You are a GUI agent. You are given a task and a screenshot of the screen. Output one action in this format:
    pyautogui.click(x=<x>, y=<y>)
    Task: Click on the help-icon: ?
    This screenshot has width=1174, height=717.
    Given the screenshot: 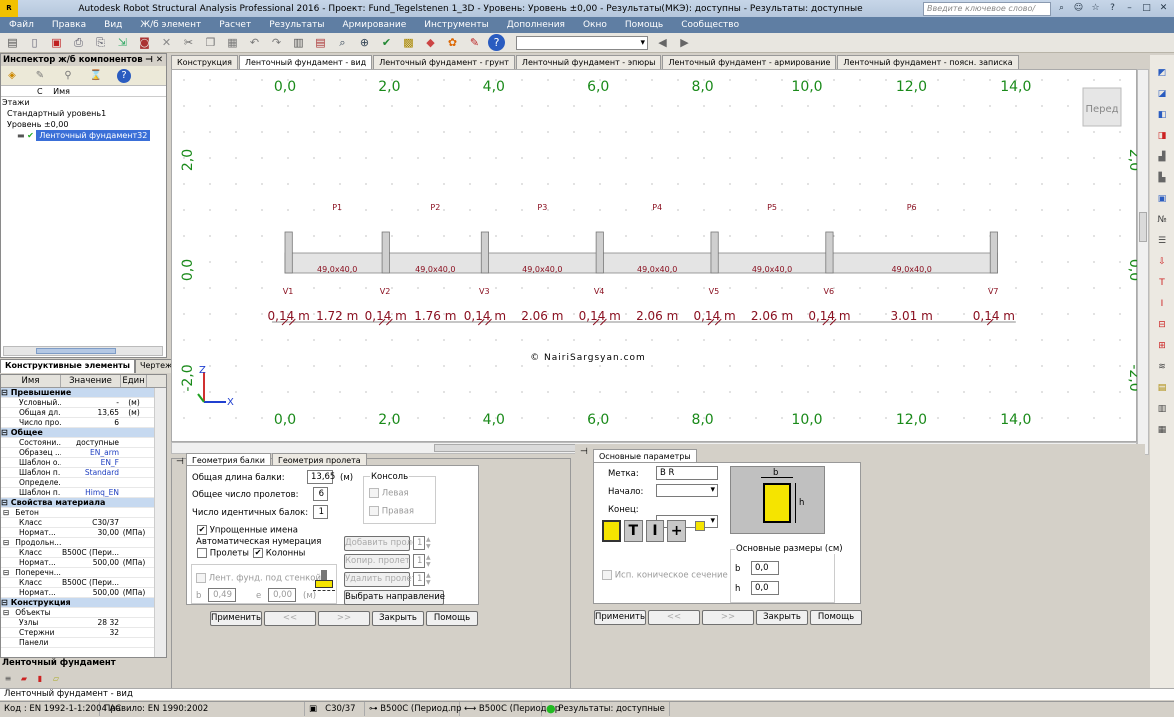 What is the action you would take?
    pyautogui.click(x=1112, y=8)
    